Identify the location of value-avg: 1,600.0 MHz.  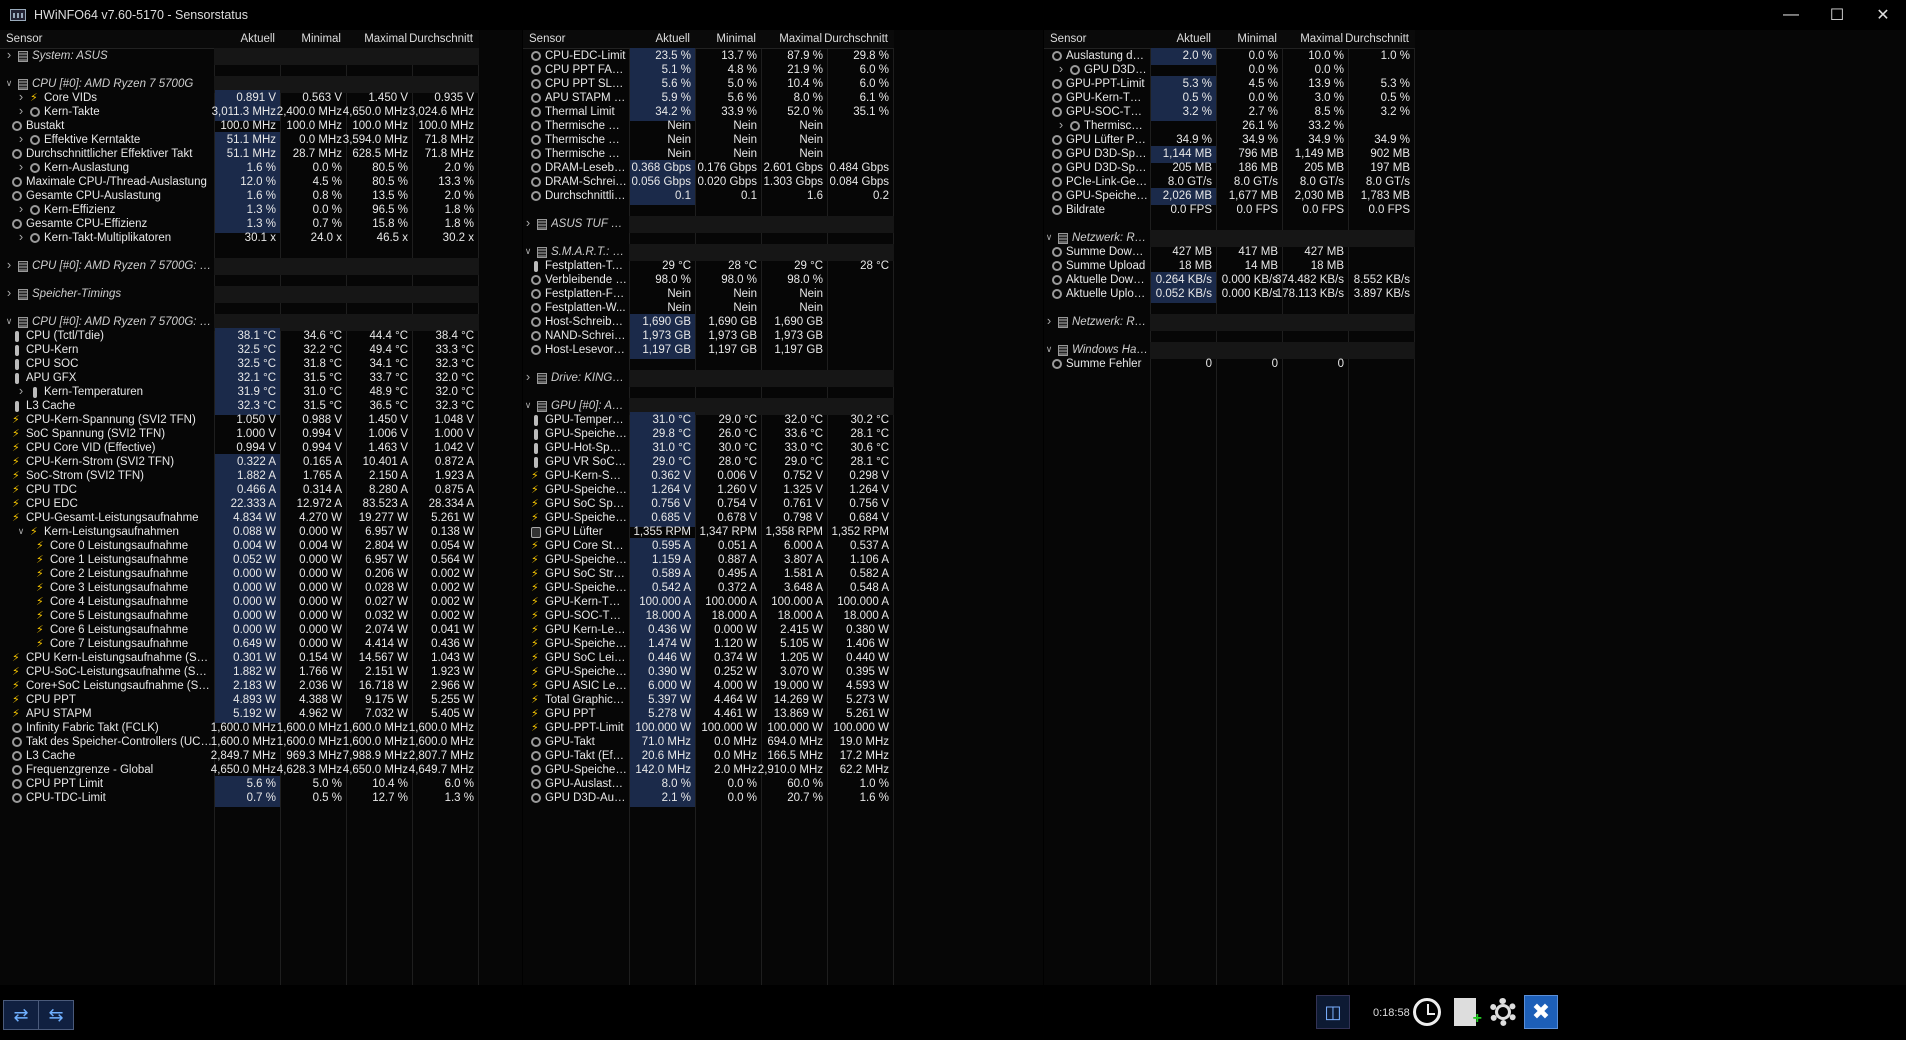
(441, 742).